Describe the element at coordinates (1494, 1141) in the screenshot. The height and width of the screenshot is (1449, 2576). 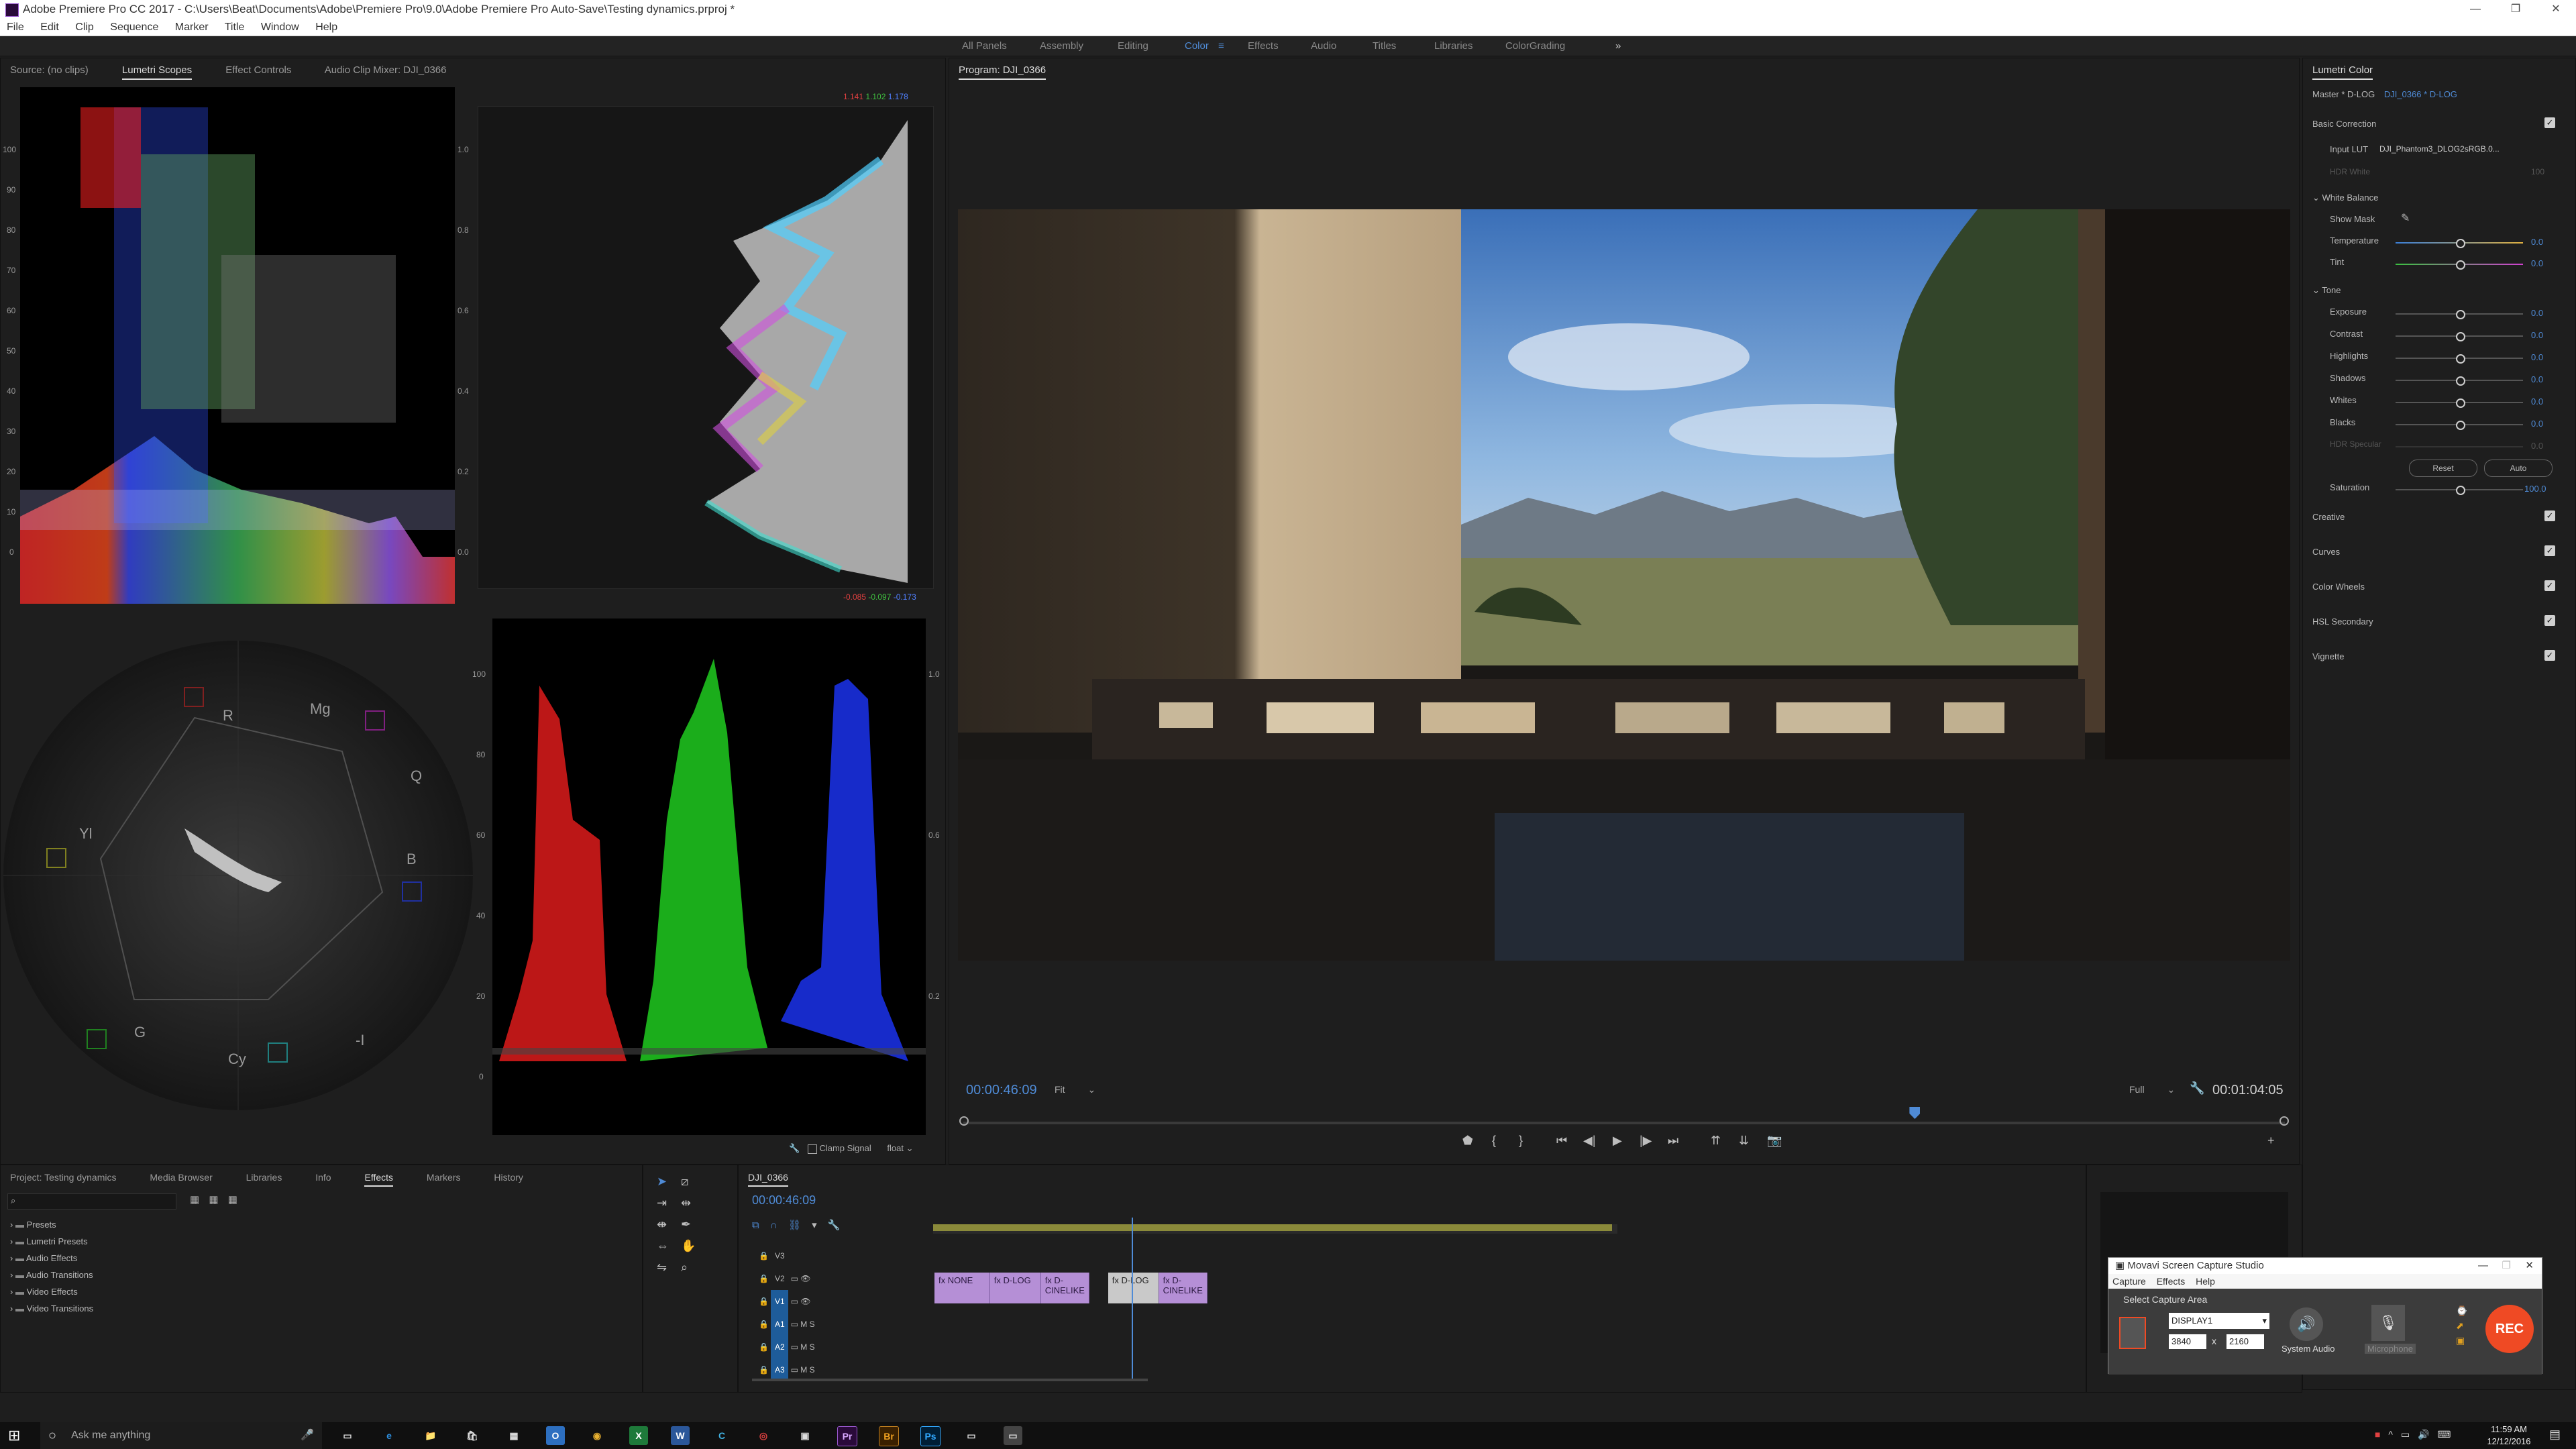
I see `mark-in-icon: {` at that location.